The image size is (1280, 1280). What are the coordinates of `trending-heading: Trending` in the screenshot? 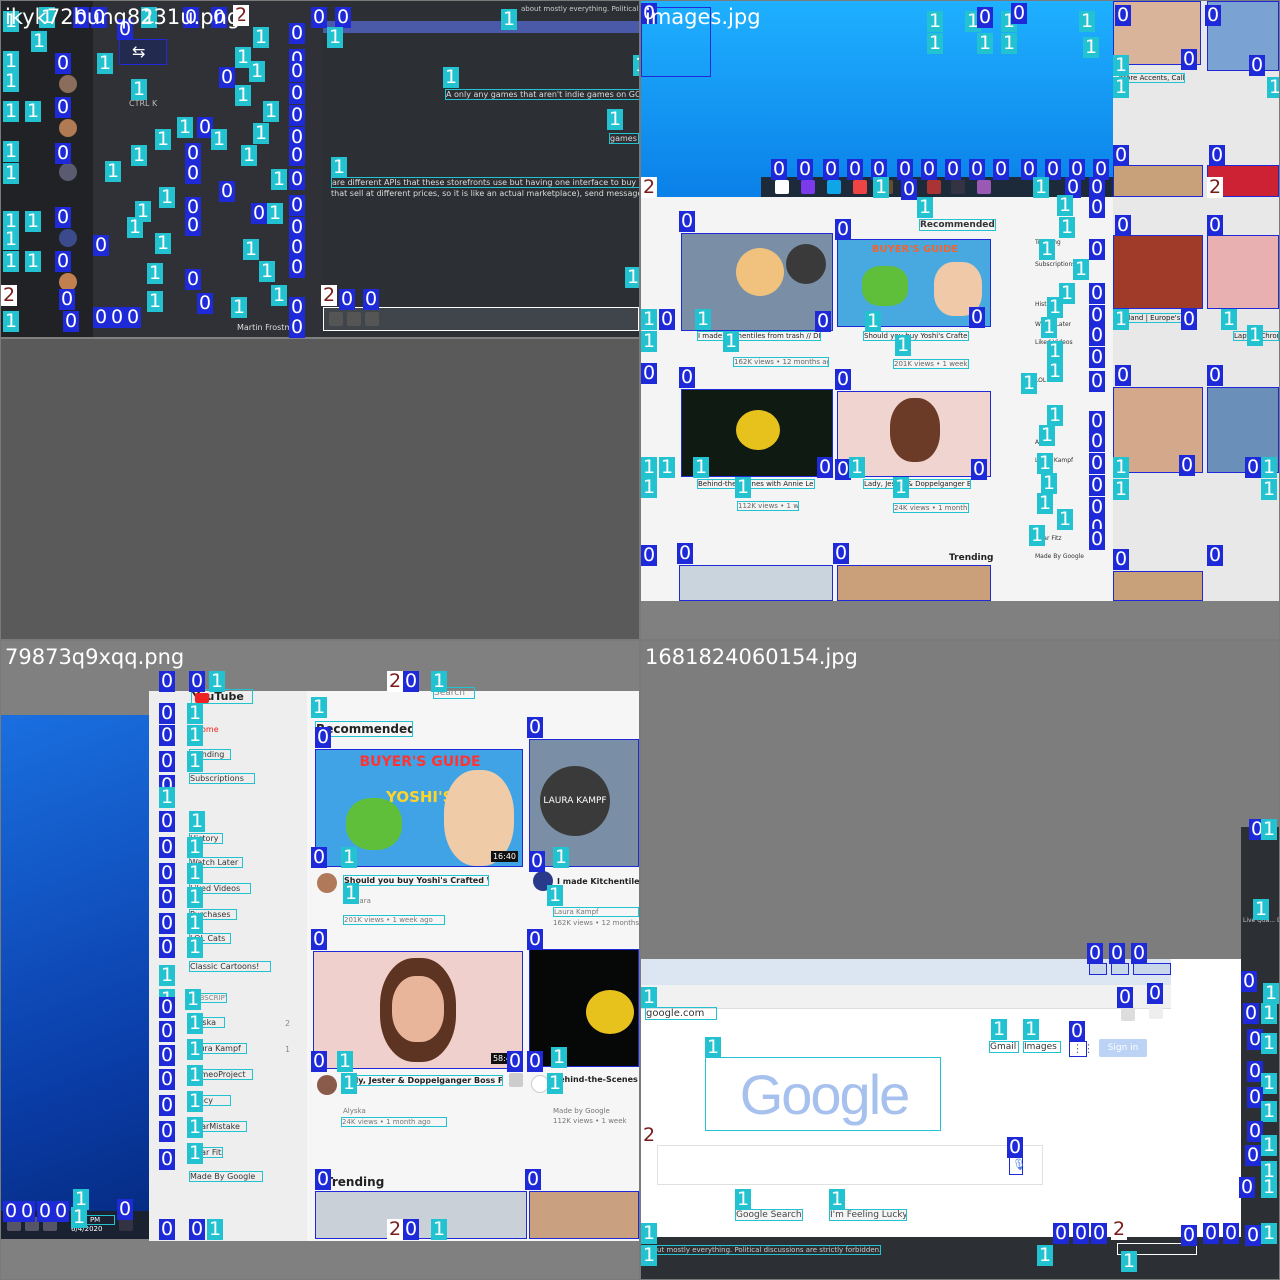 It's located at (355, 1182).